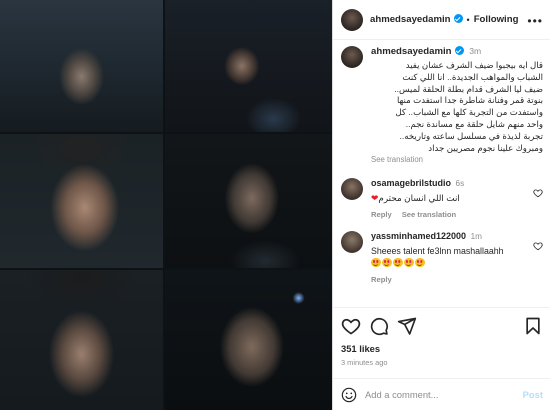  I want to click on emoji-icon, so click(349, 395).